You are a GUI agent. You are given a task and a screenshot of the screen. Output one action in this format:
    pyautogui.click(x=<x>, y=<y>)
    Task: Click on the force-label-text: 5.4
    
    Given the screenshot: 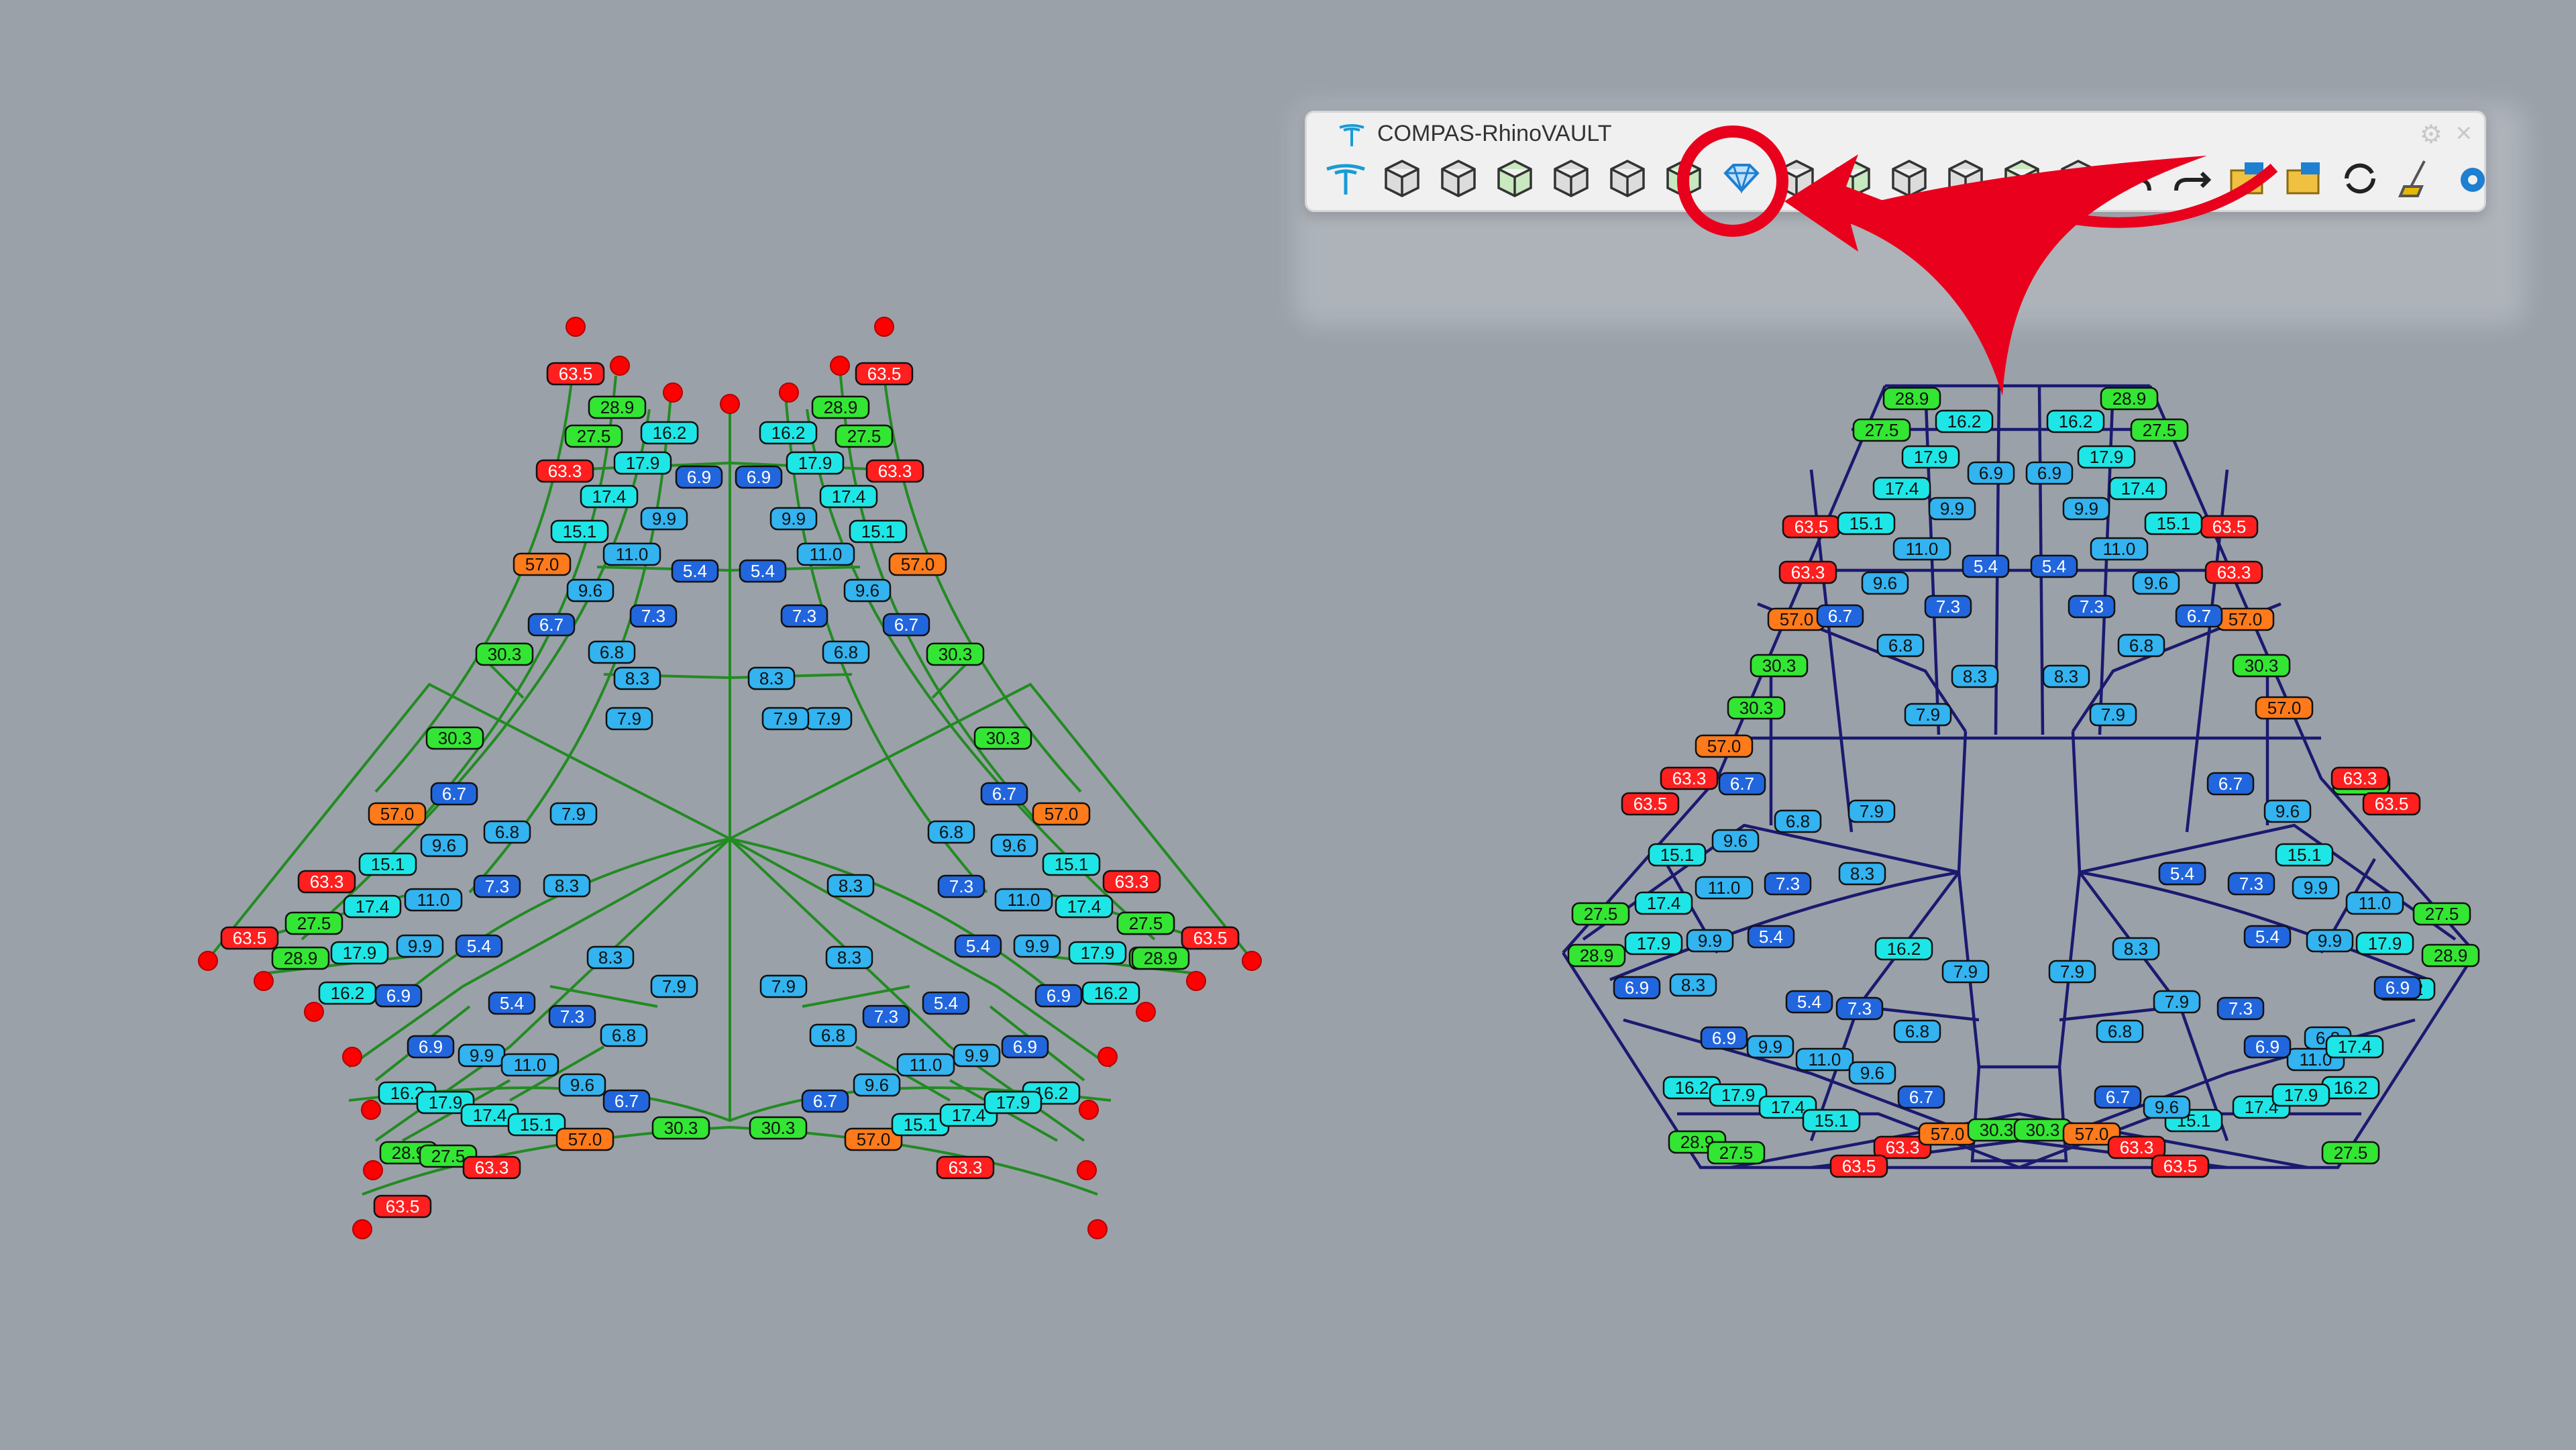 What is the action you would take?
    pyautogui.click(x=1809, y=1002)
    